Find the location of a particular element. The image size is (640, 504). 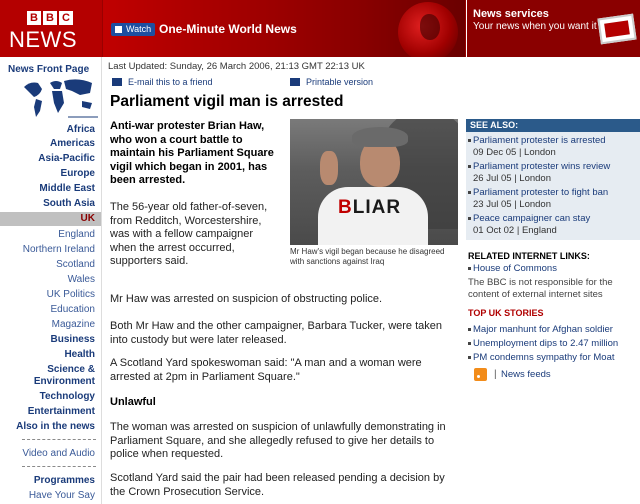

top-story-item: PM condemns sympathy for Moat is located at coordinates (541, 357).